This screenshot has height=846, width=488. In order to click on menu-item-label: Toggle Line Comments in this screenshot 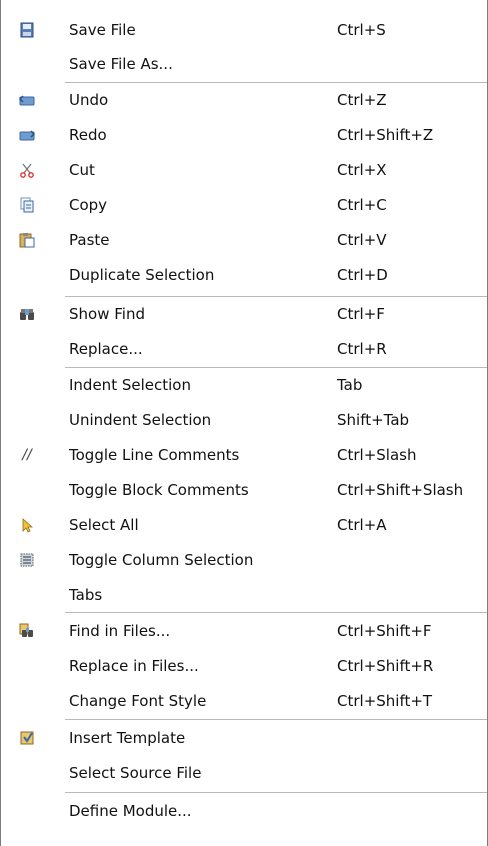, I will do `click(154, 455)`.